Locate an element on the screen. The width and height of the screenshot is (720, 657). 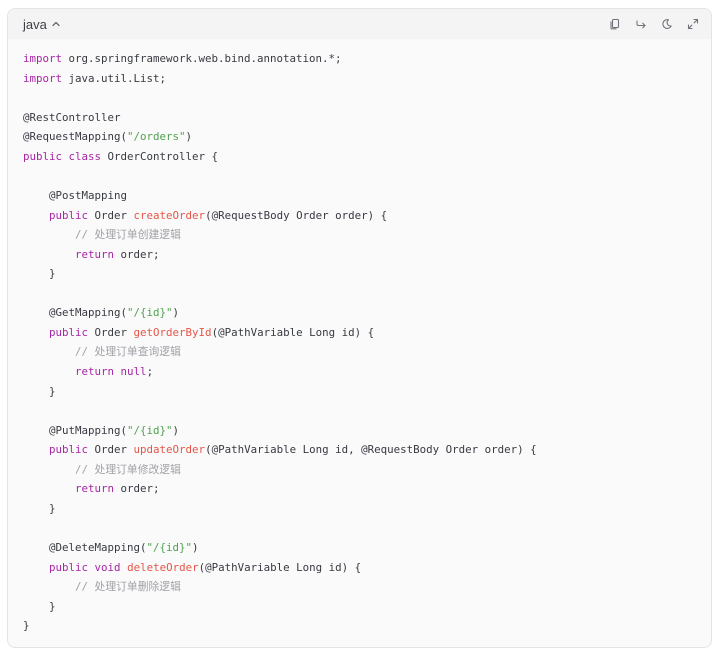
code-token: // 处理订单查询逻辑 is located at coordinates (128, 352).